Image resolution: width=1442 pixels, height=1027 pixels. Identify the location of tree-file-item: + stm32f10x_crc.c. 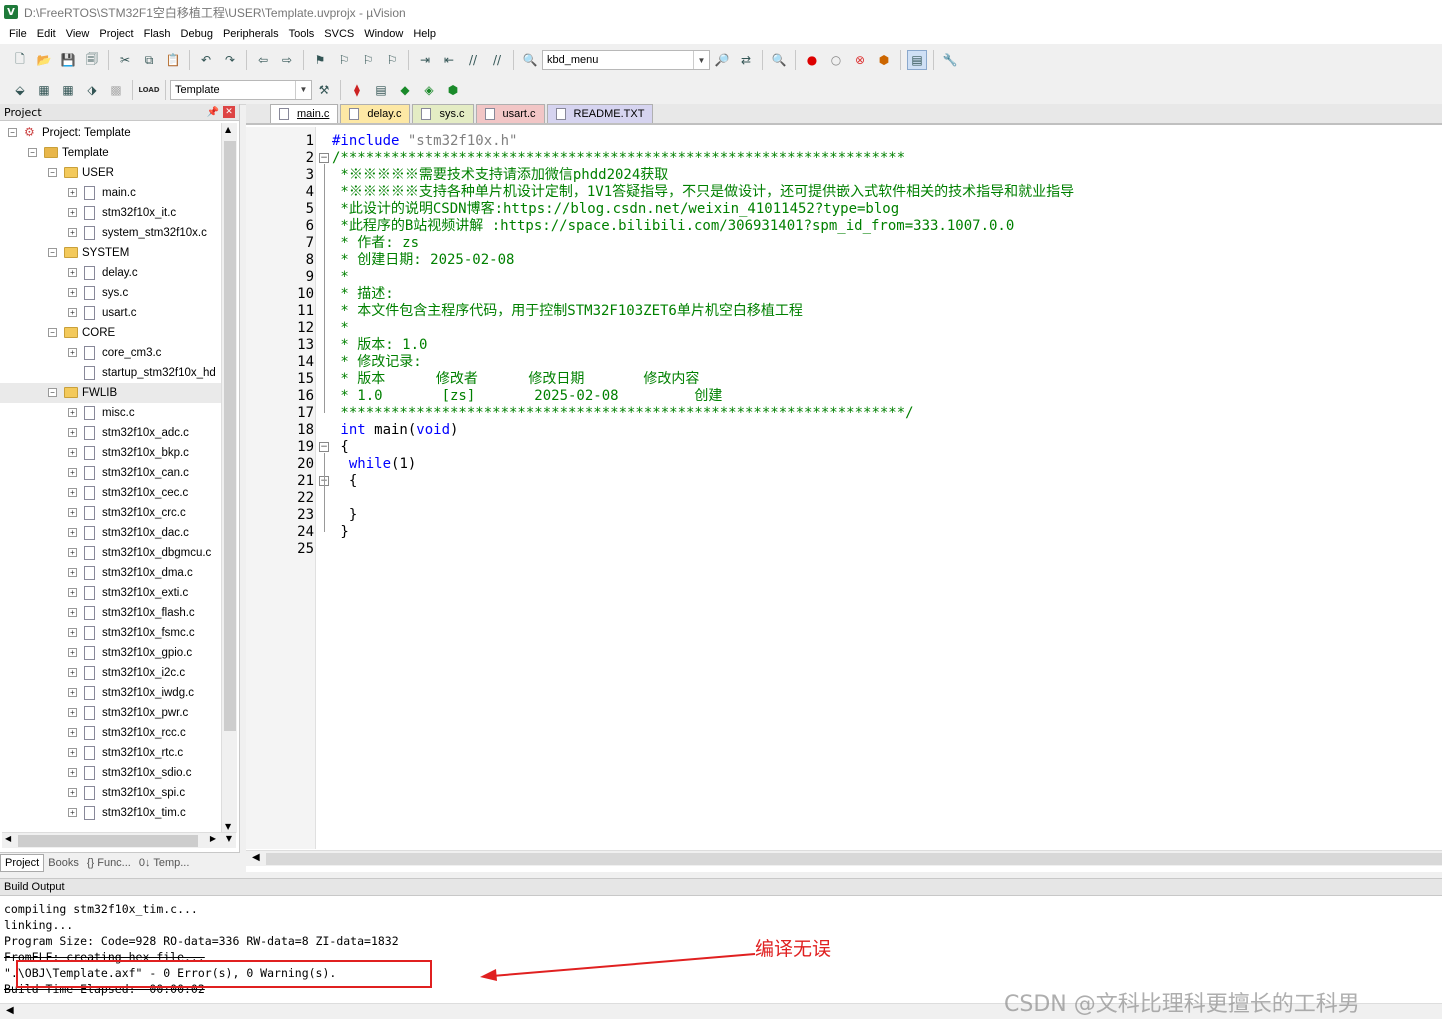
(111, 513).